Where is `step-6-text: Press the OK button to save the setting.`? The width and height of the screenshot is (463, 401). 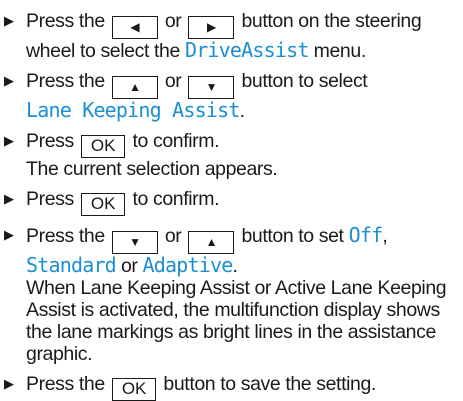 step-6-text: Press the OK button to save the setting. is located at coordinates (241, 387).